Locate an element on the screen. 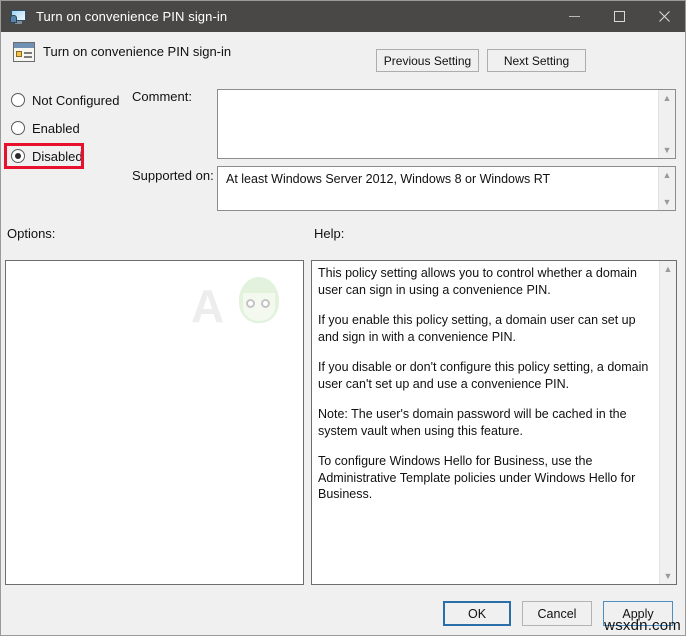  window-controls is located at coordinates (618, 16).